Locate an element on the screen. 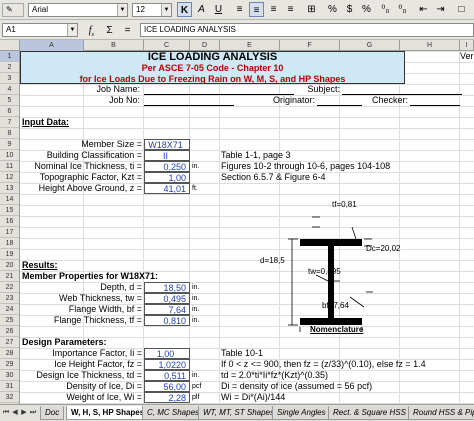  column-header: F is located at coordinates (310, 45).